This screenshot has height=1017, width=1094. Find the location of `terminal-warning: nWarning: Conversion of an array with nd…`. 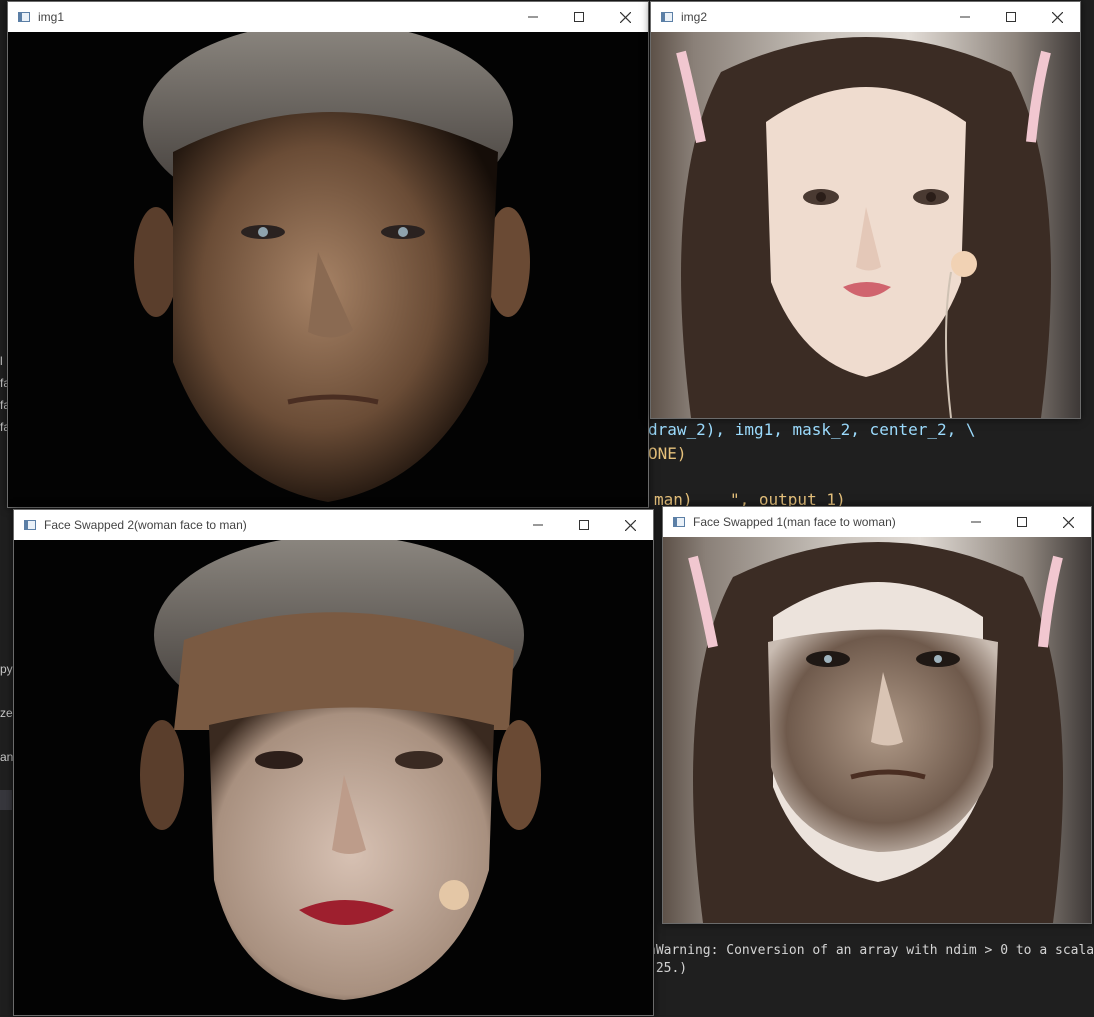

terminal-warning: nWarning: Conversion of an array with nd… is located at coordinates (871, 950).